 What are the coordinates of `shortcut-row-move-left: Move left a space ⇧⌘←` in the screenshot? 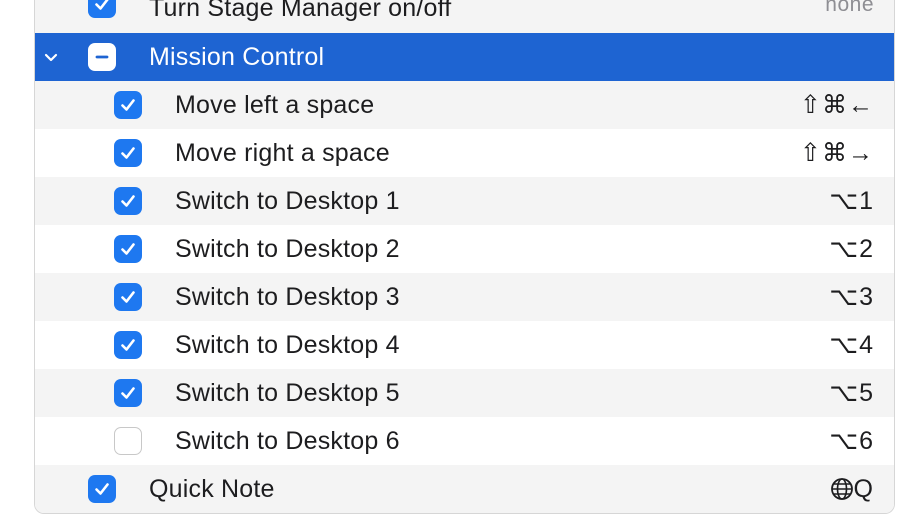 It's located at (464, 105).